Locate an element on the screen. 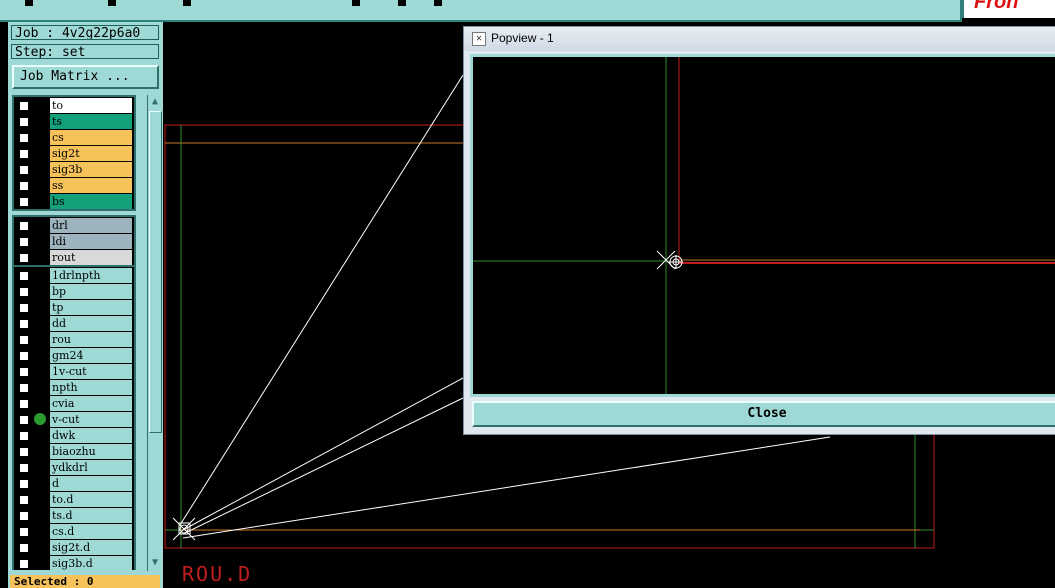 This screenshot has height=588, width=1055. pad-marker-icon is located at coordinates (184, 529).